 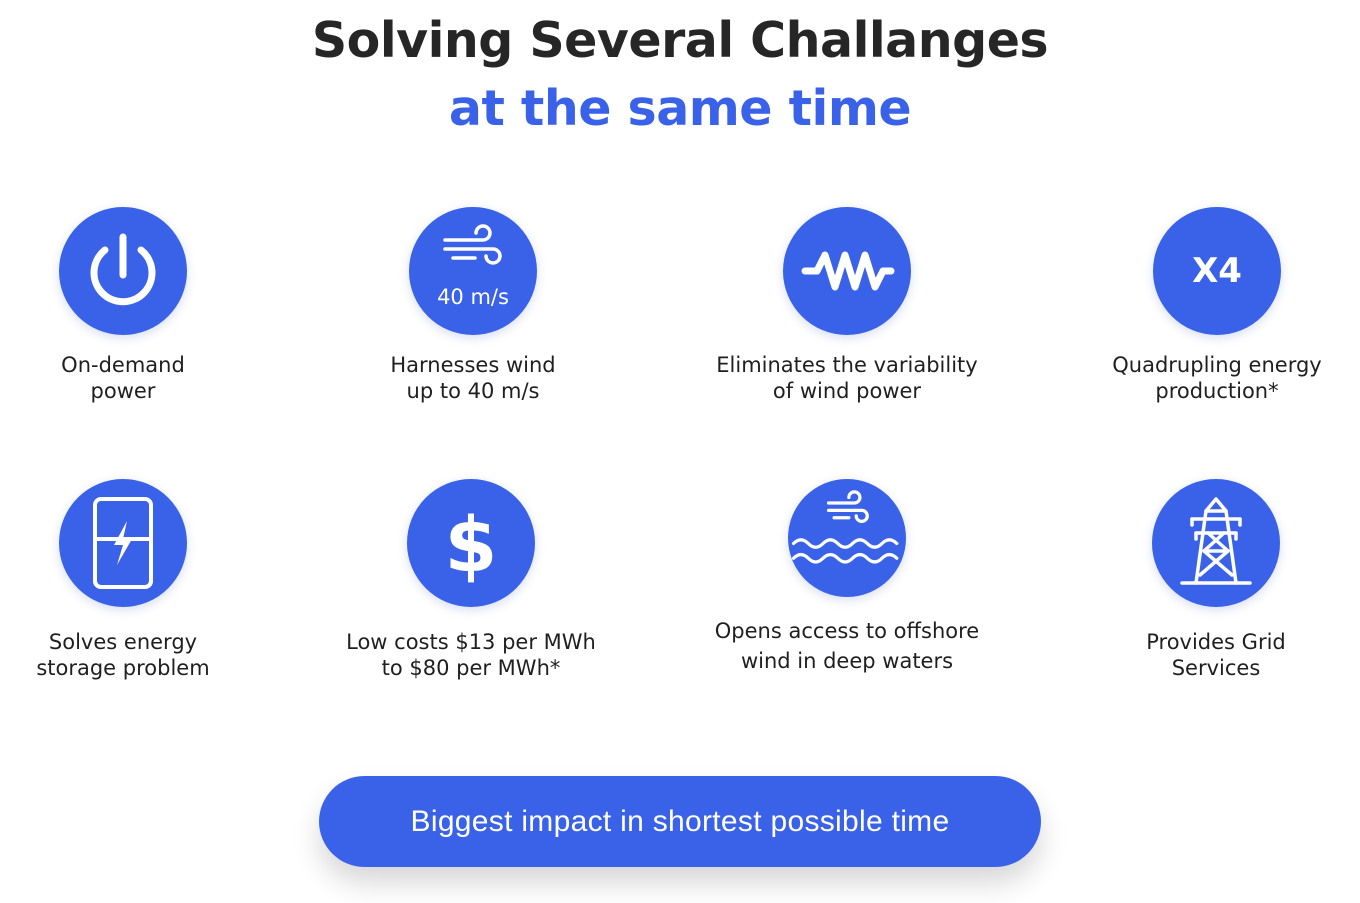 I want to click on cta-button-label: Biggest impact in shortest possible time, so click(x=680, y=821).